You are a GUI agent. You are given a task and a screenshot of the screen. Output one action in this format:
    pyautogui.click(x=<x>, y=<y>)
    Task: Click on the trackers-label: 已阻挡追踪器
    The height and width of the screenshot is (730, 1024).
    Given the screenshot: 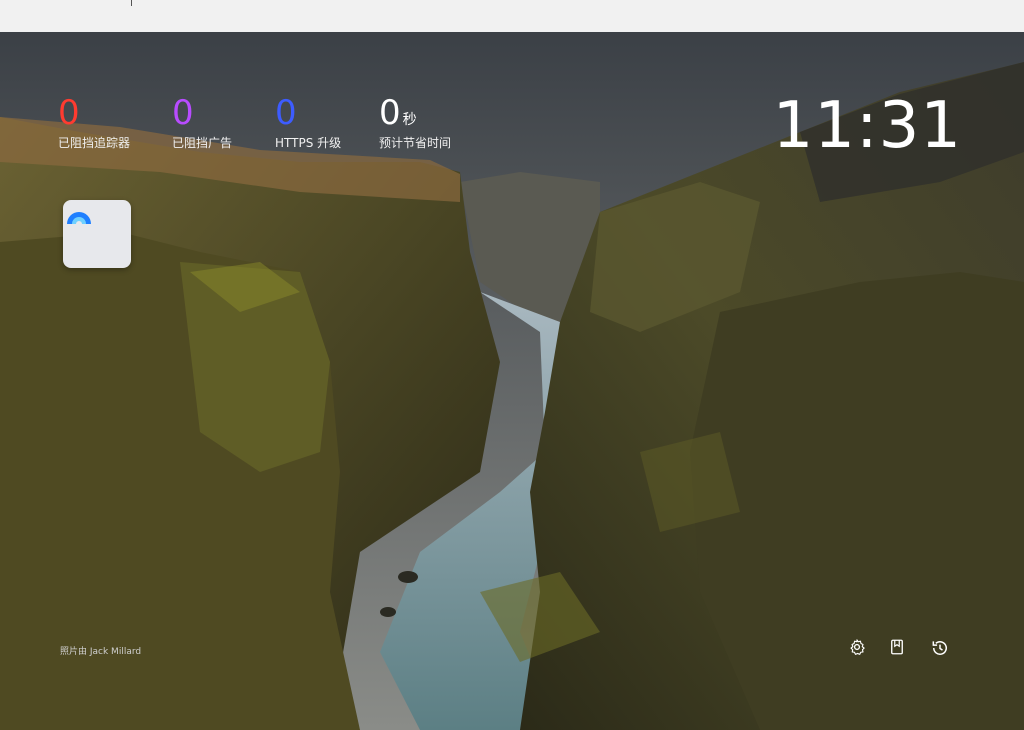 What is the action you would take?
    pyautogui.click(x=94, y=143)
    